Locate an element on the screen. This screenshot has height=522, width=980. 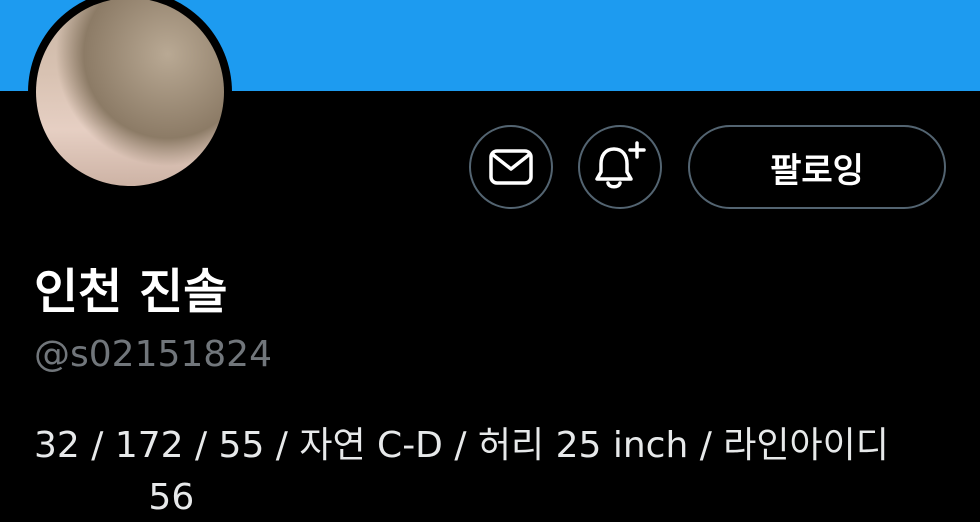
display-name: 인천 진솔 is located at coordinates (131, 292).